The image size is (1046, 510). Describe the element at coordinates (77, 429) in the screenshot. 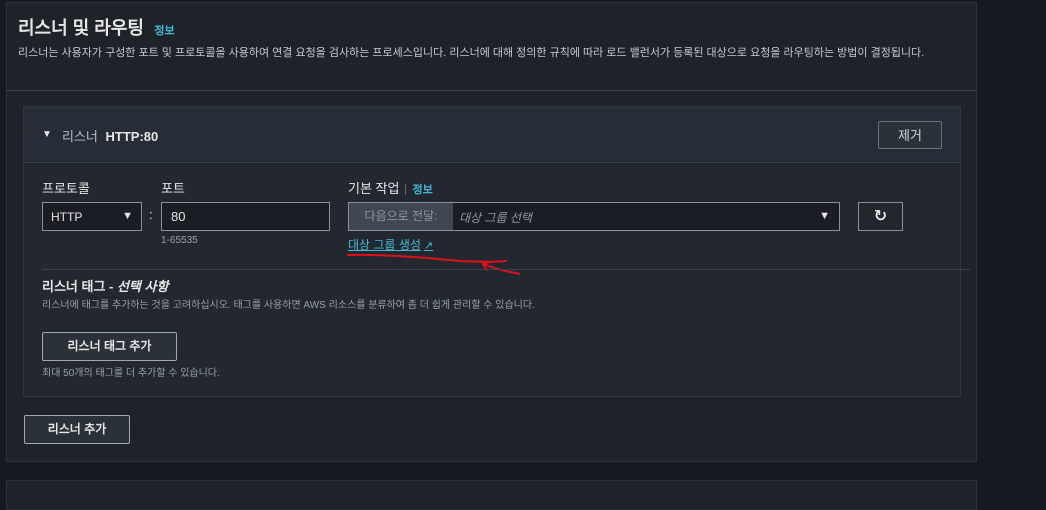

I see `add-listener-button: 리스너 추가` at that location.